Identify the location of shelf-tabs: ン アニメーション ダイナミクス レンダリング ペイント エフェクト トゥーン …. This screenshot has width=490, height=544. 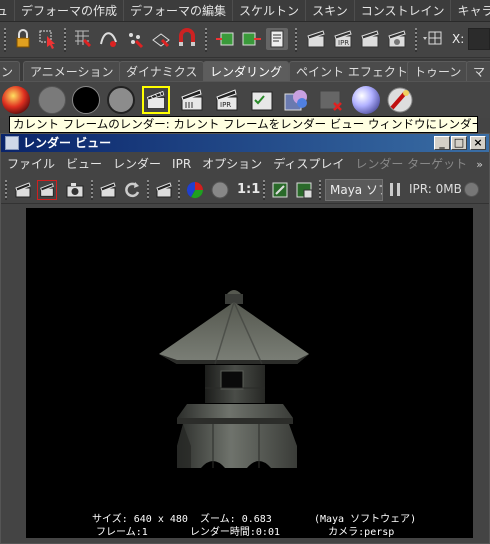
(245, 70).